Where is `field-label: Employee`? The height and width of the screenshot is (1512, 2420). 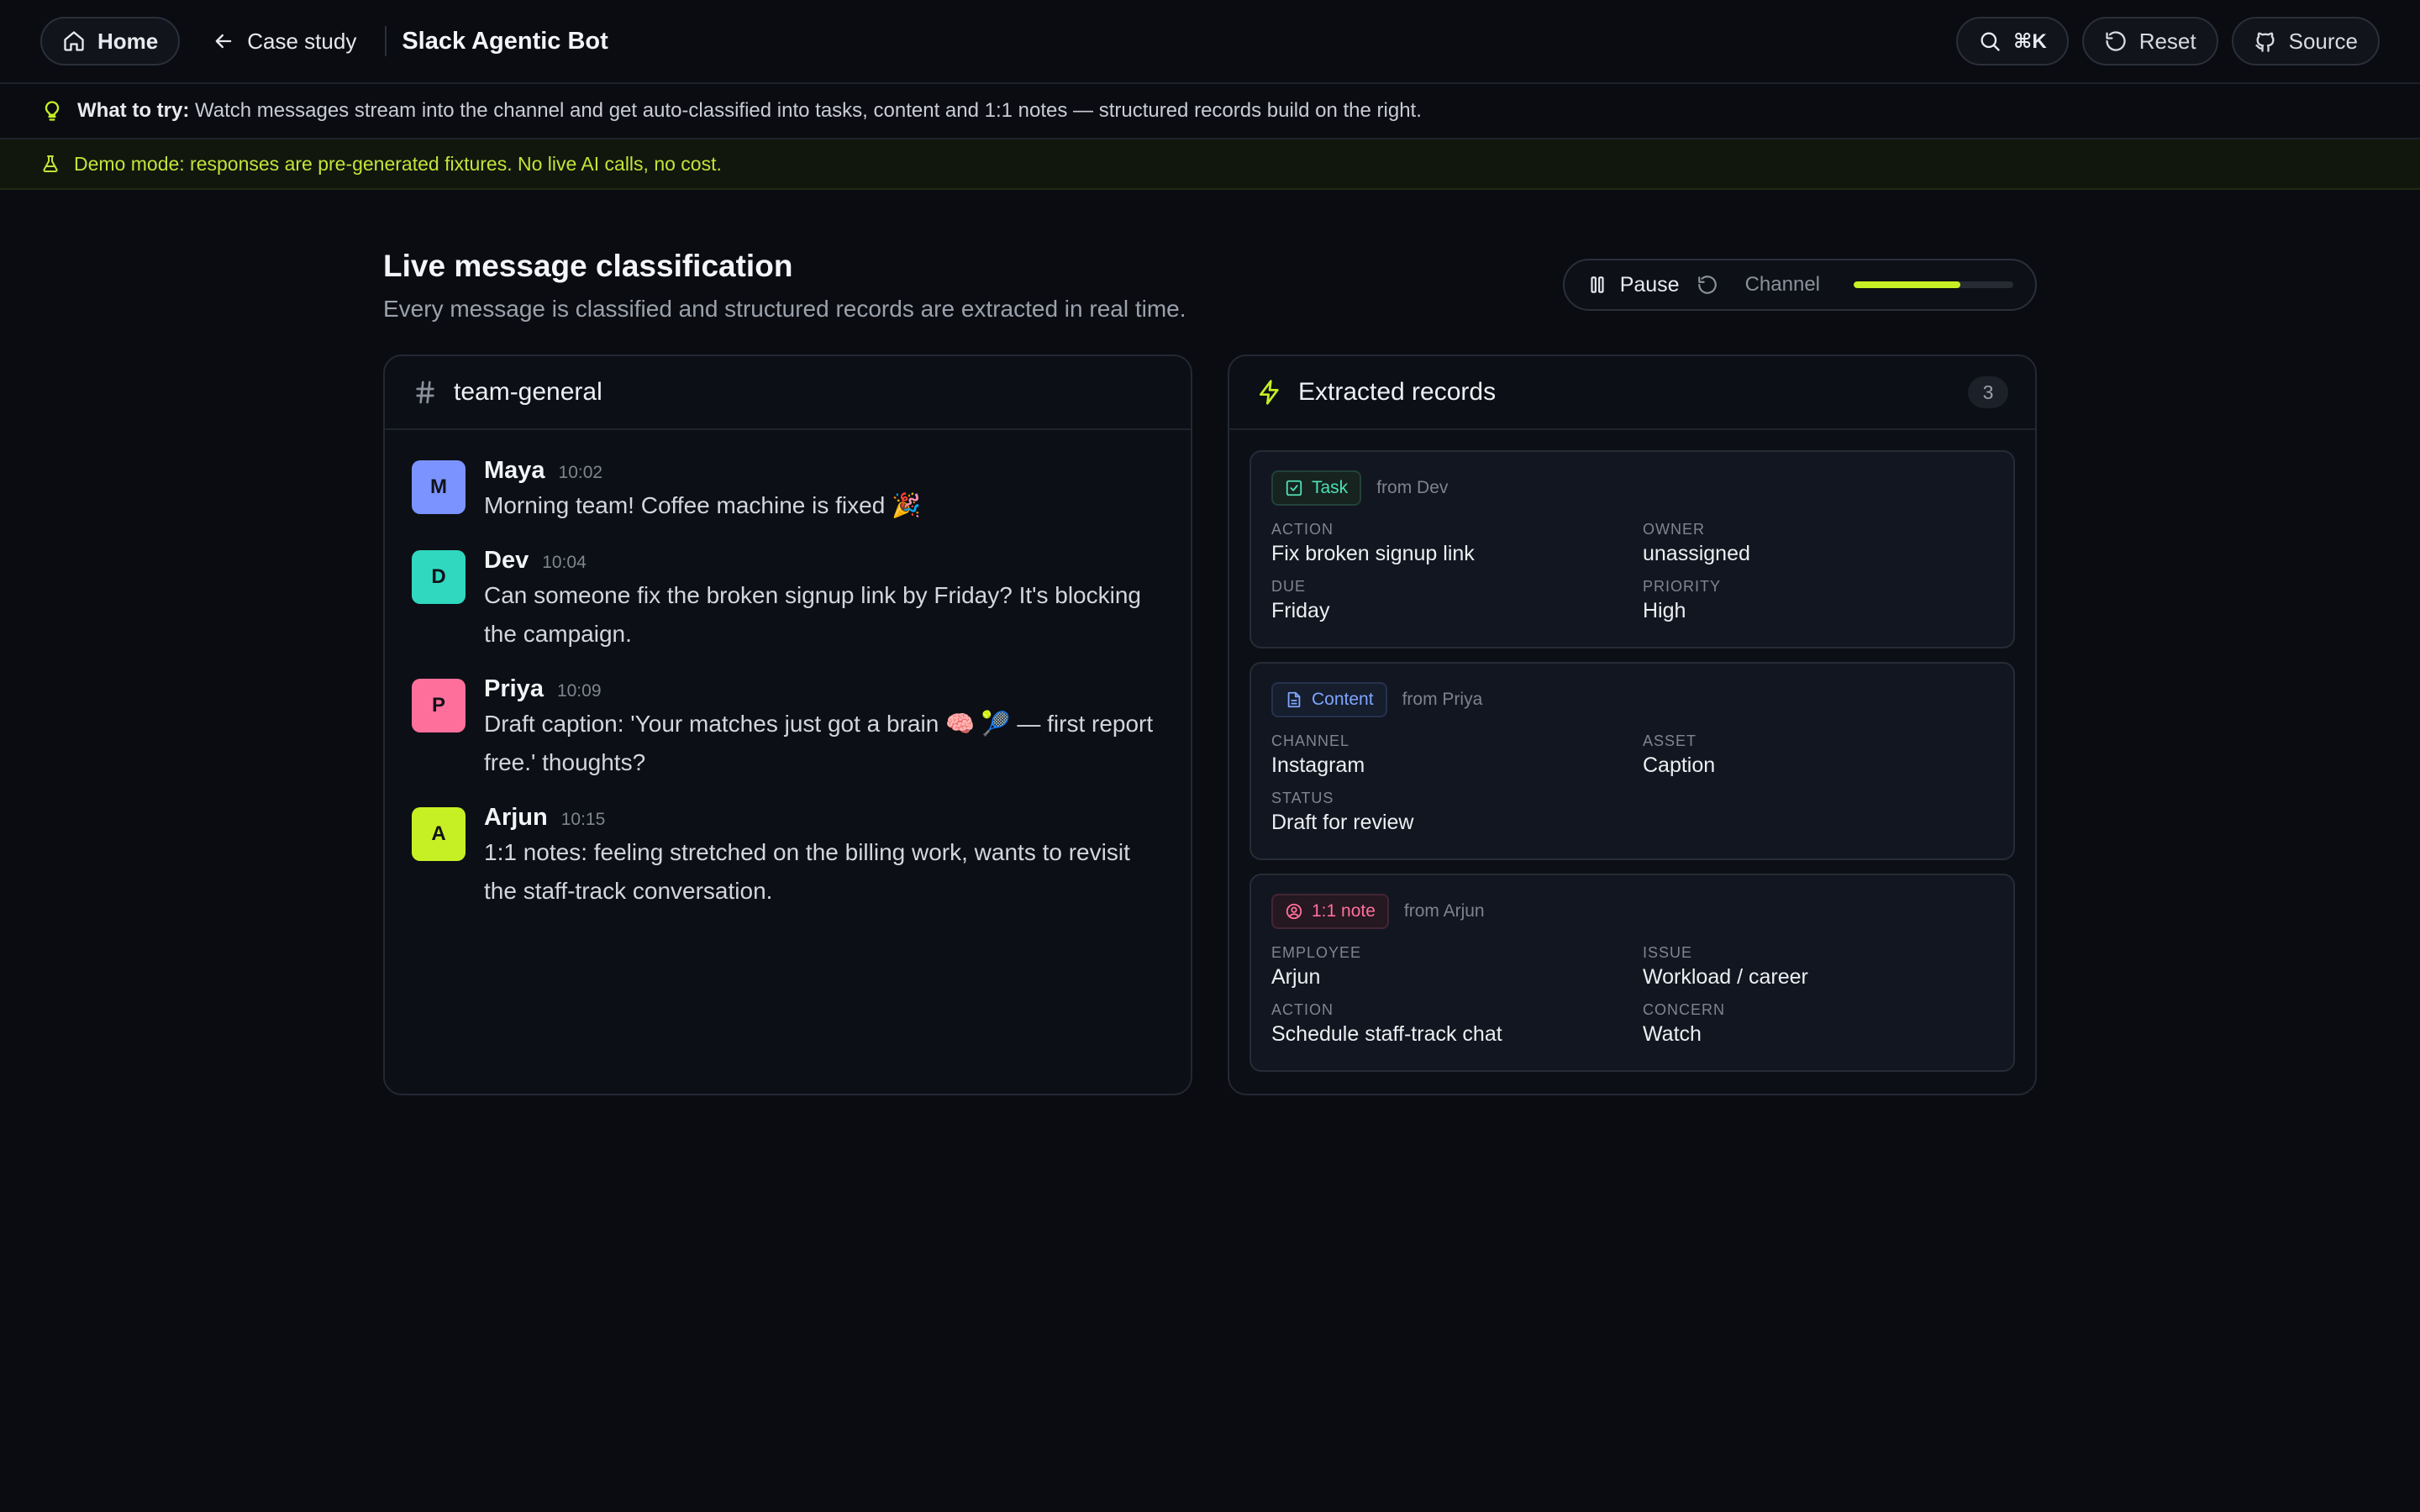 field-label: Employee is located at coordinates (1316, 952).